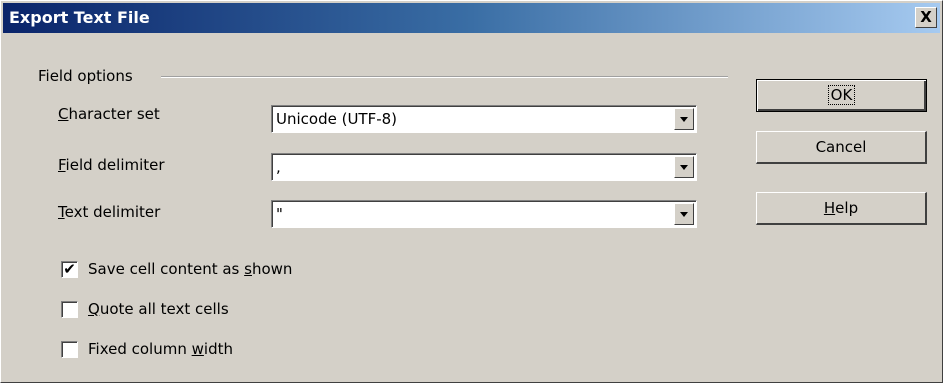 This screenshot has height=383, width=943. What do you see at coordinates (337, 119) in the screenshot?
I see `character-set-value: Unicode (UTF-8)` at bounding box center [337, 119].